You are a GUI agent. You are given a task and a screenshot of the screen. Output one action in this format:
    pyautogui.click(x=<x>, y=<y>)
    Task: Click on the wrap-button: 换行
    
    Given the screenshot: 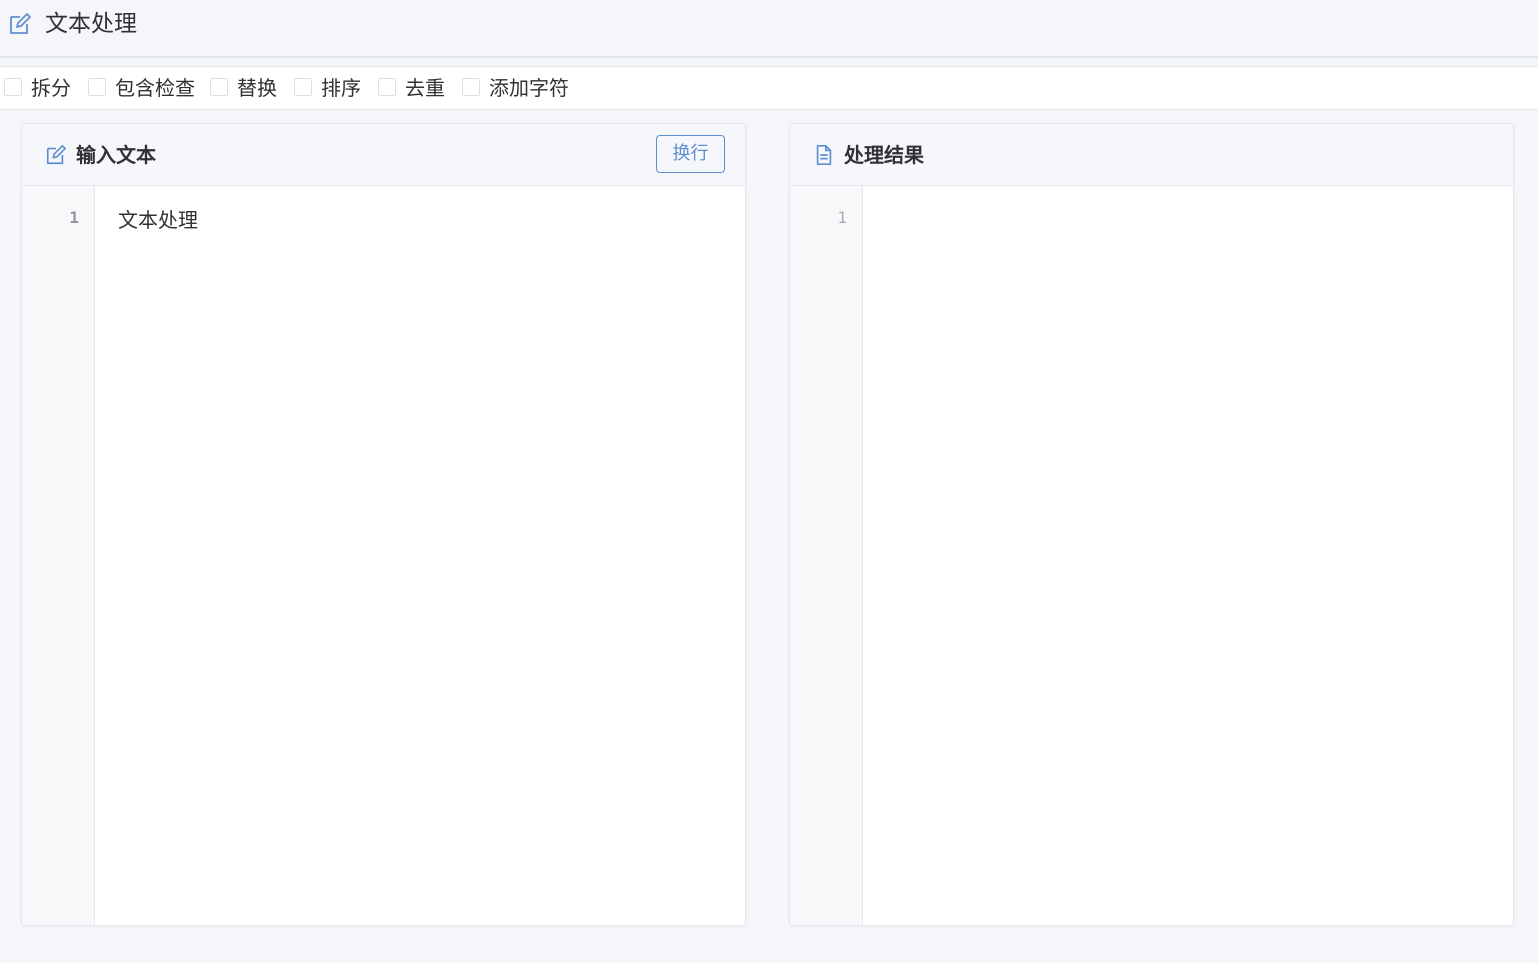 What is the action you would take?
    pyautogui.click(x=690, y=154)
    